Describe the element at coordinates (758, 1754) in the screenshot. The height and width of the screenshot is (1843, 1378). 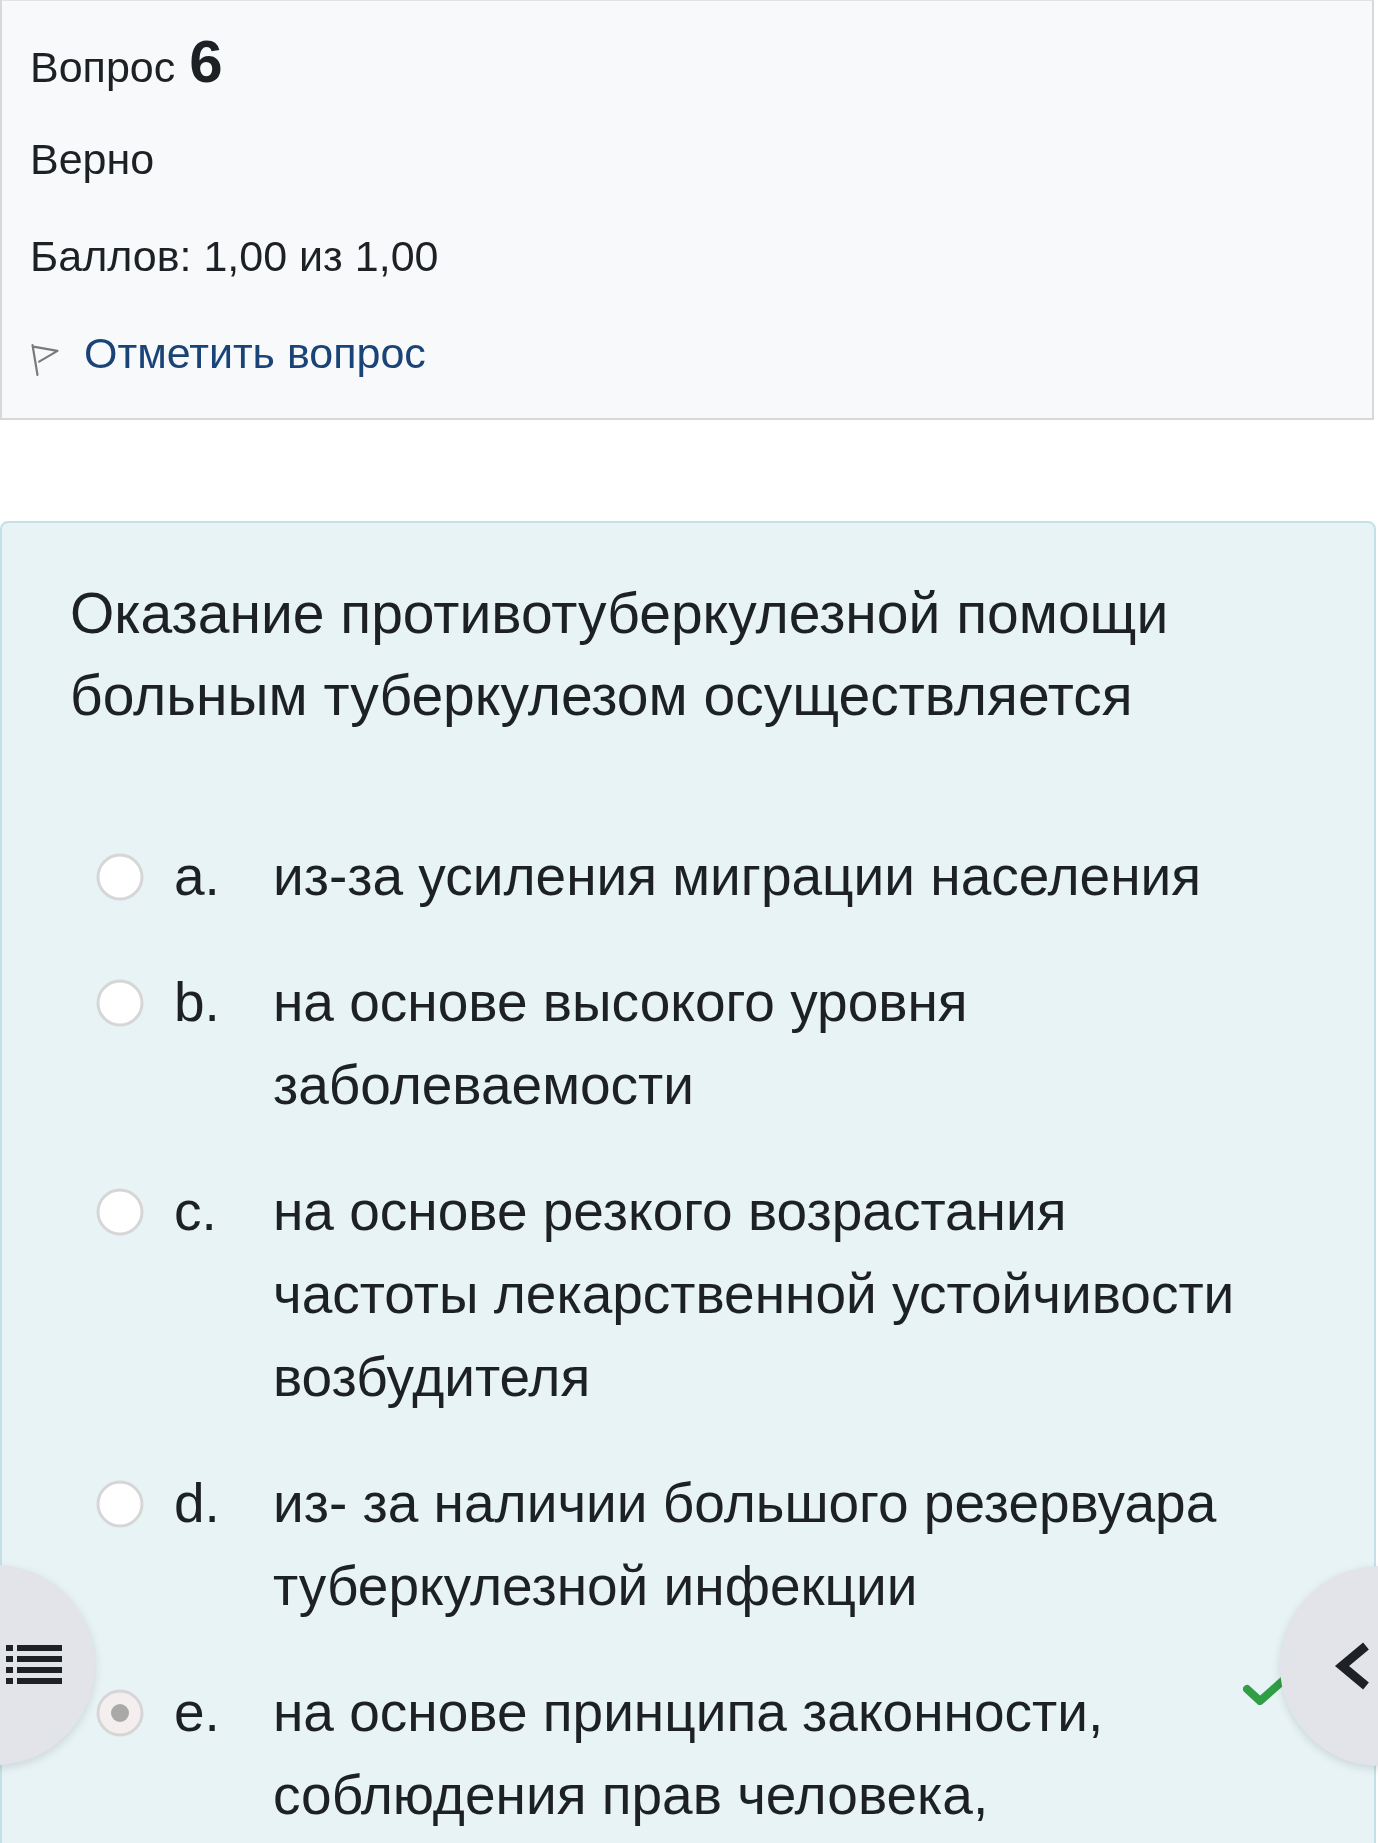
I see `option-text: на основе принципа законности, соблюдения прав человека,` at that location.